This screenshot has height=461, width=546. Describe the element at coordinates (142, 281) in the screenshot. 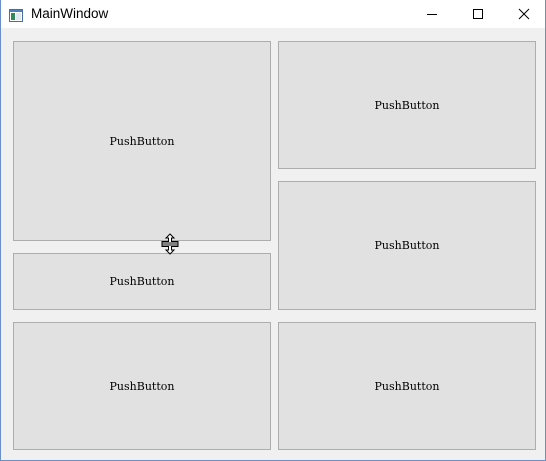

I see `push-button-middle-left: PushButton` at that location.